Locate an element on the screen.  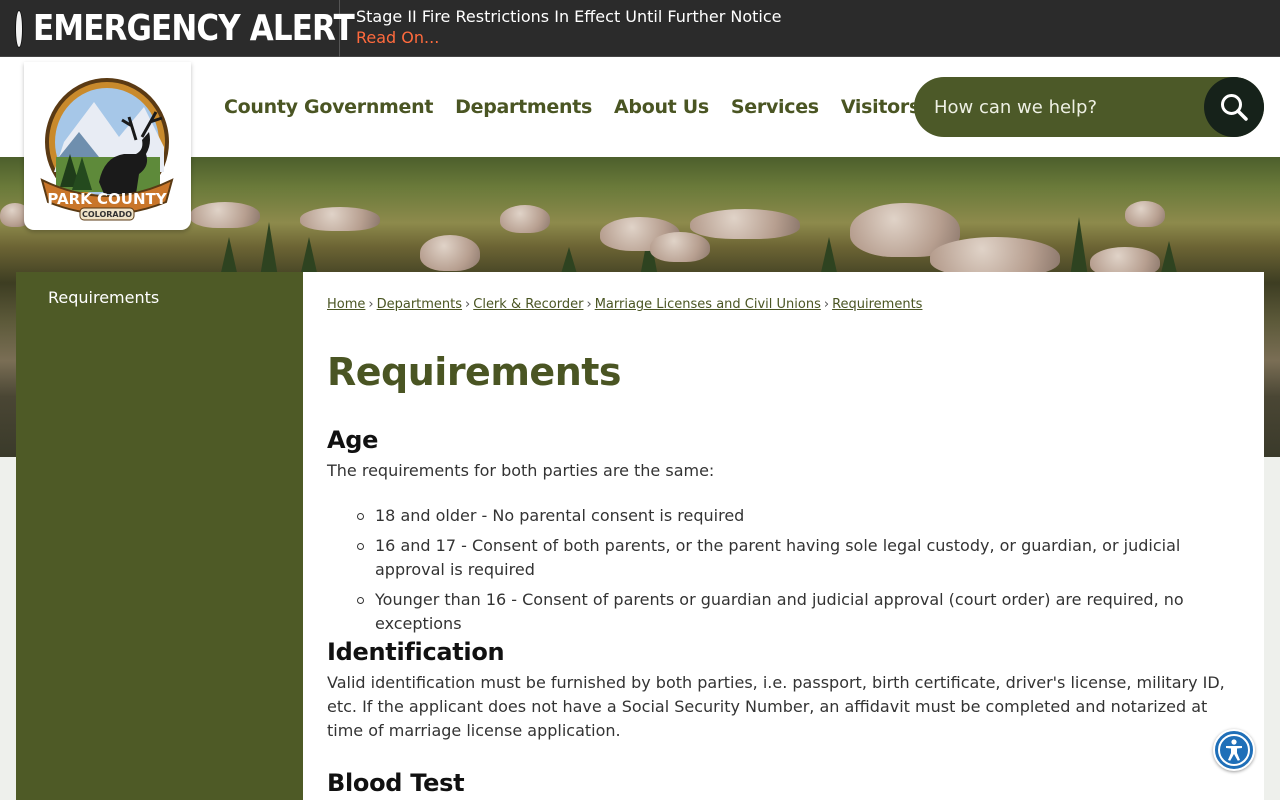
svg-text: PARK COUNTY is located at coordinates (107, 199).